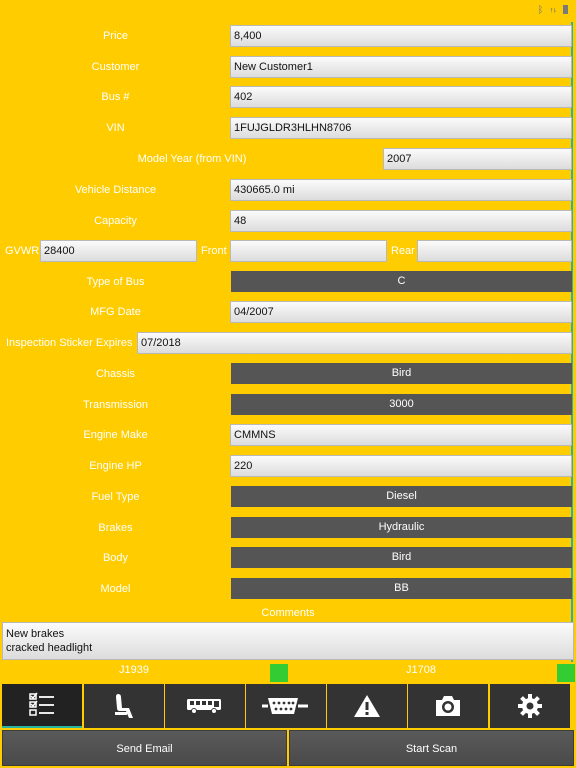 This screenshot has height=768, width=576. I want to click on gvwr-field: 28400, so click(118, 251).